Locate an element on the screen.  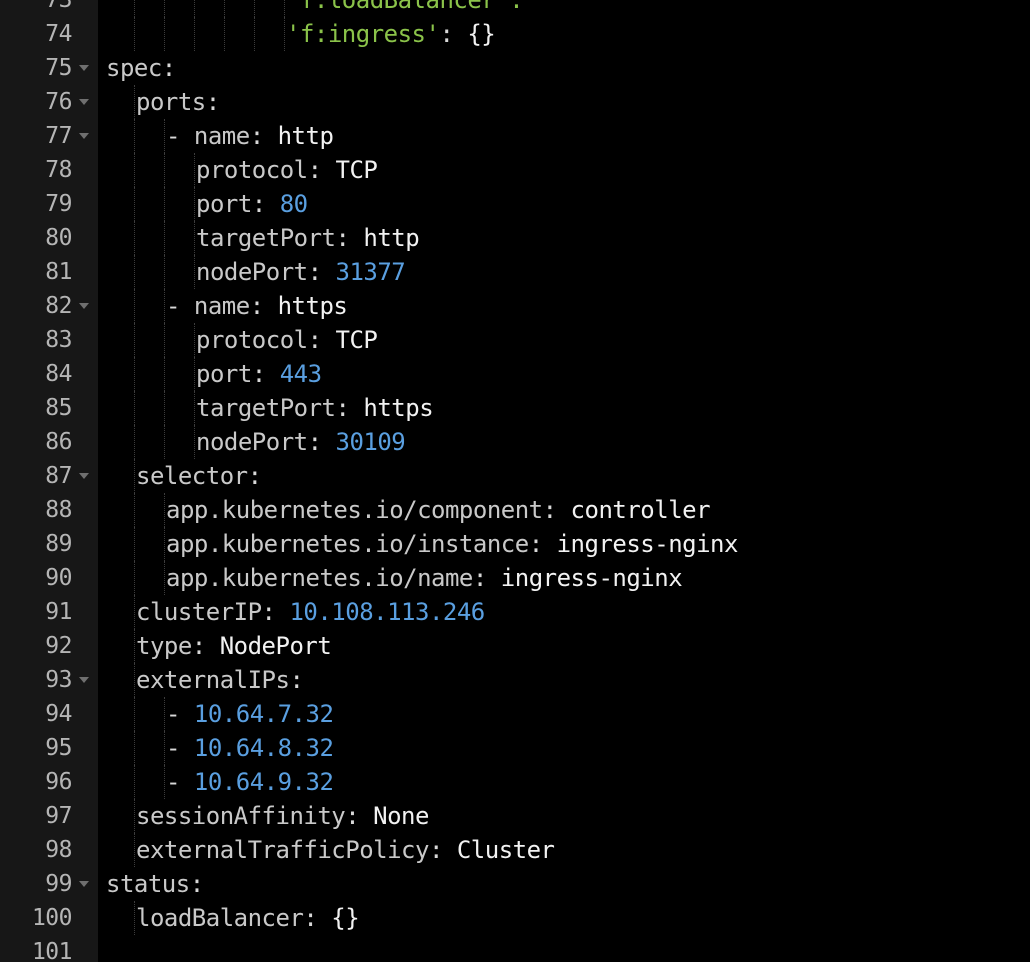
yaml-key: name is located at coordinates (221, 306).